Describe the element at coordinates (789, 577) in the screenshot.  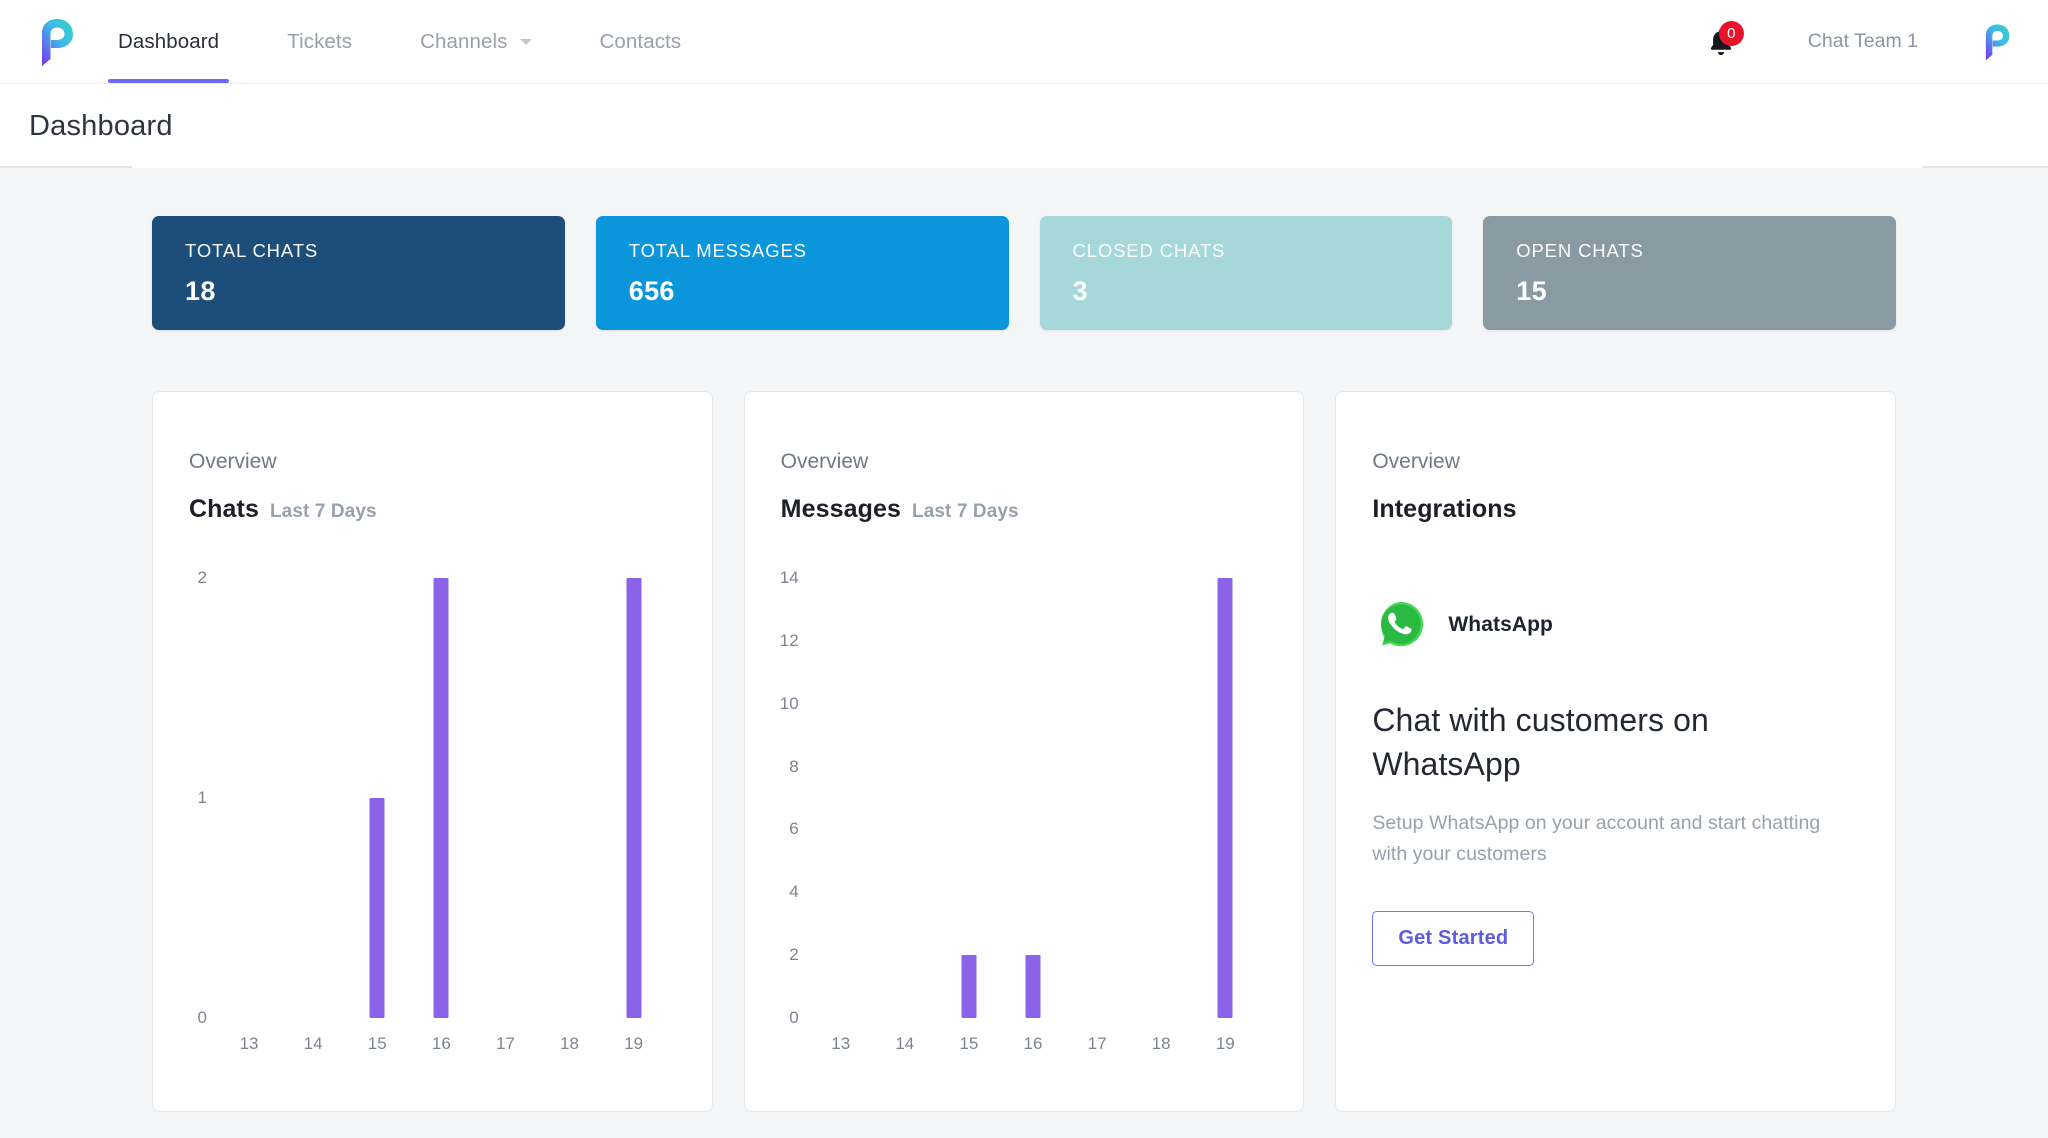
I see `chart-y-tick-label: 14` at that location.